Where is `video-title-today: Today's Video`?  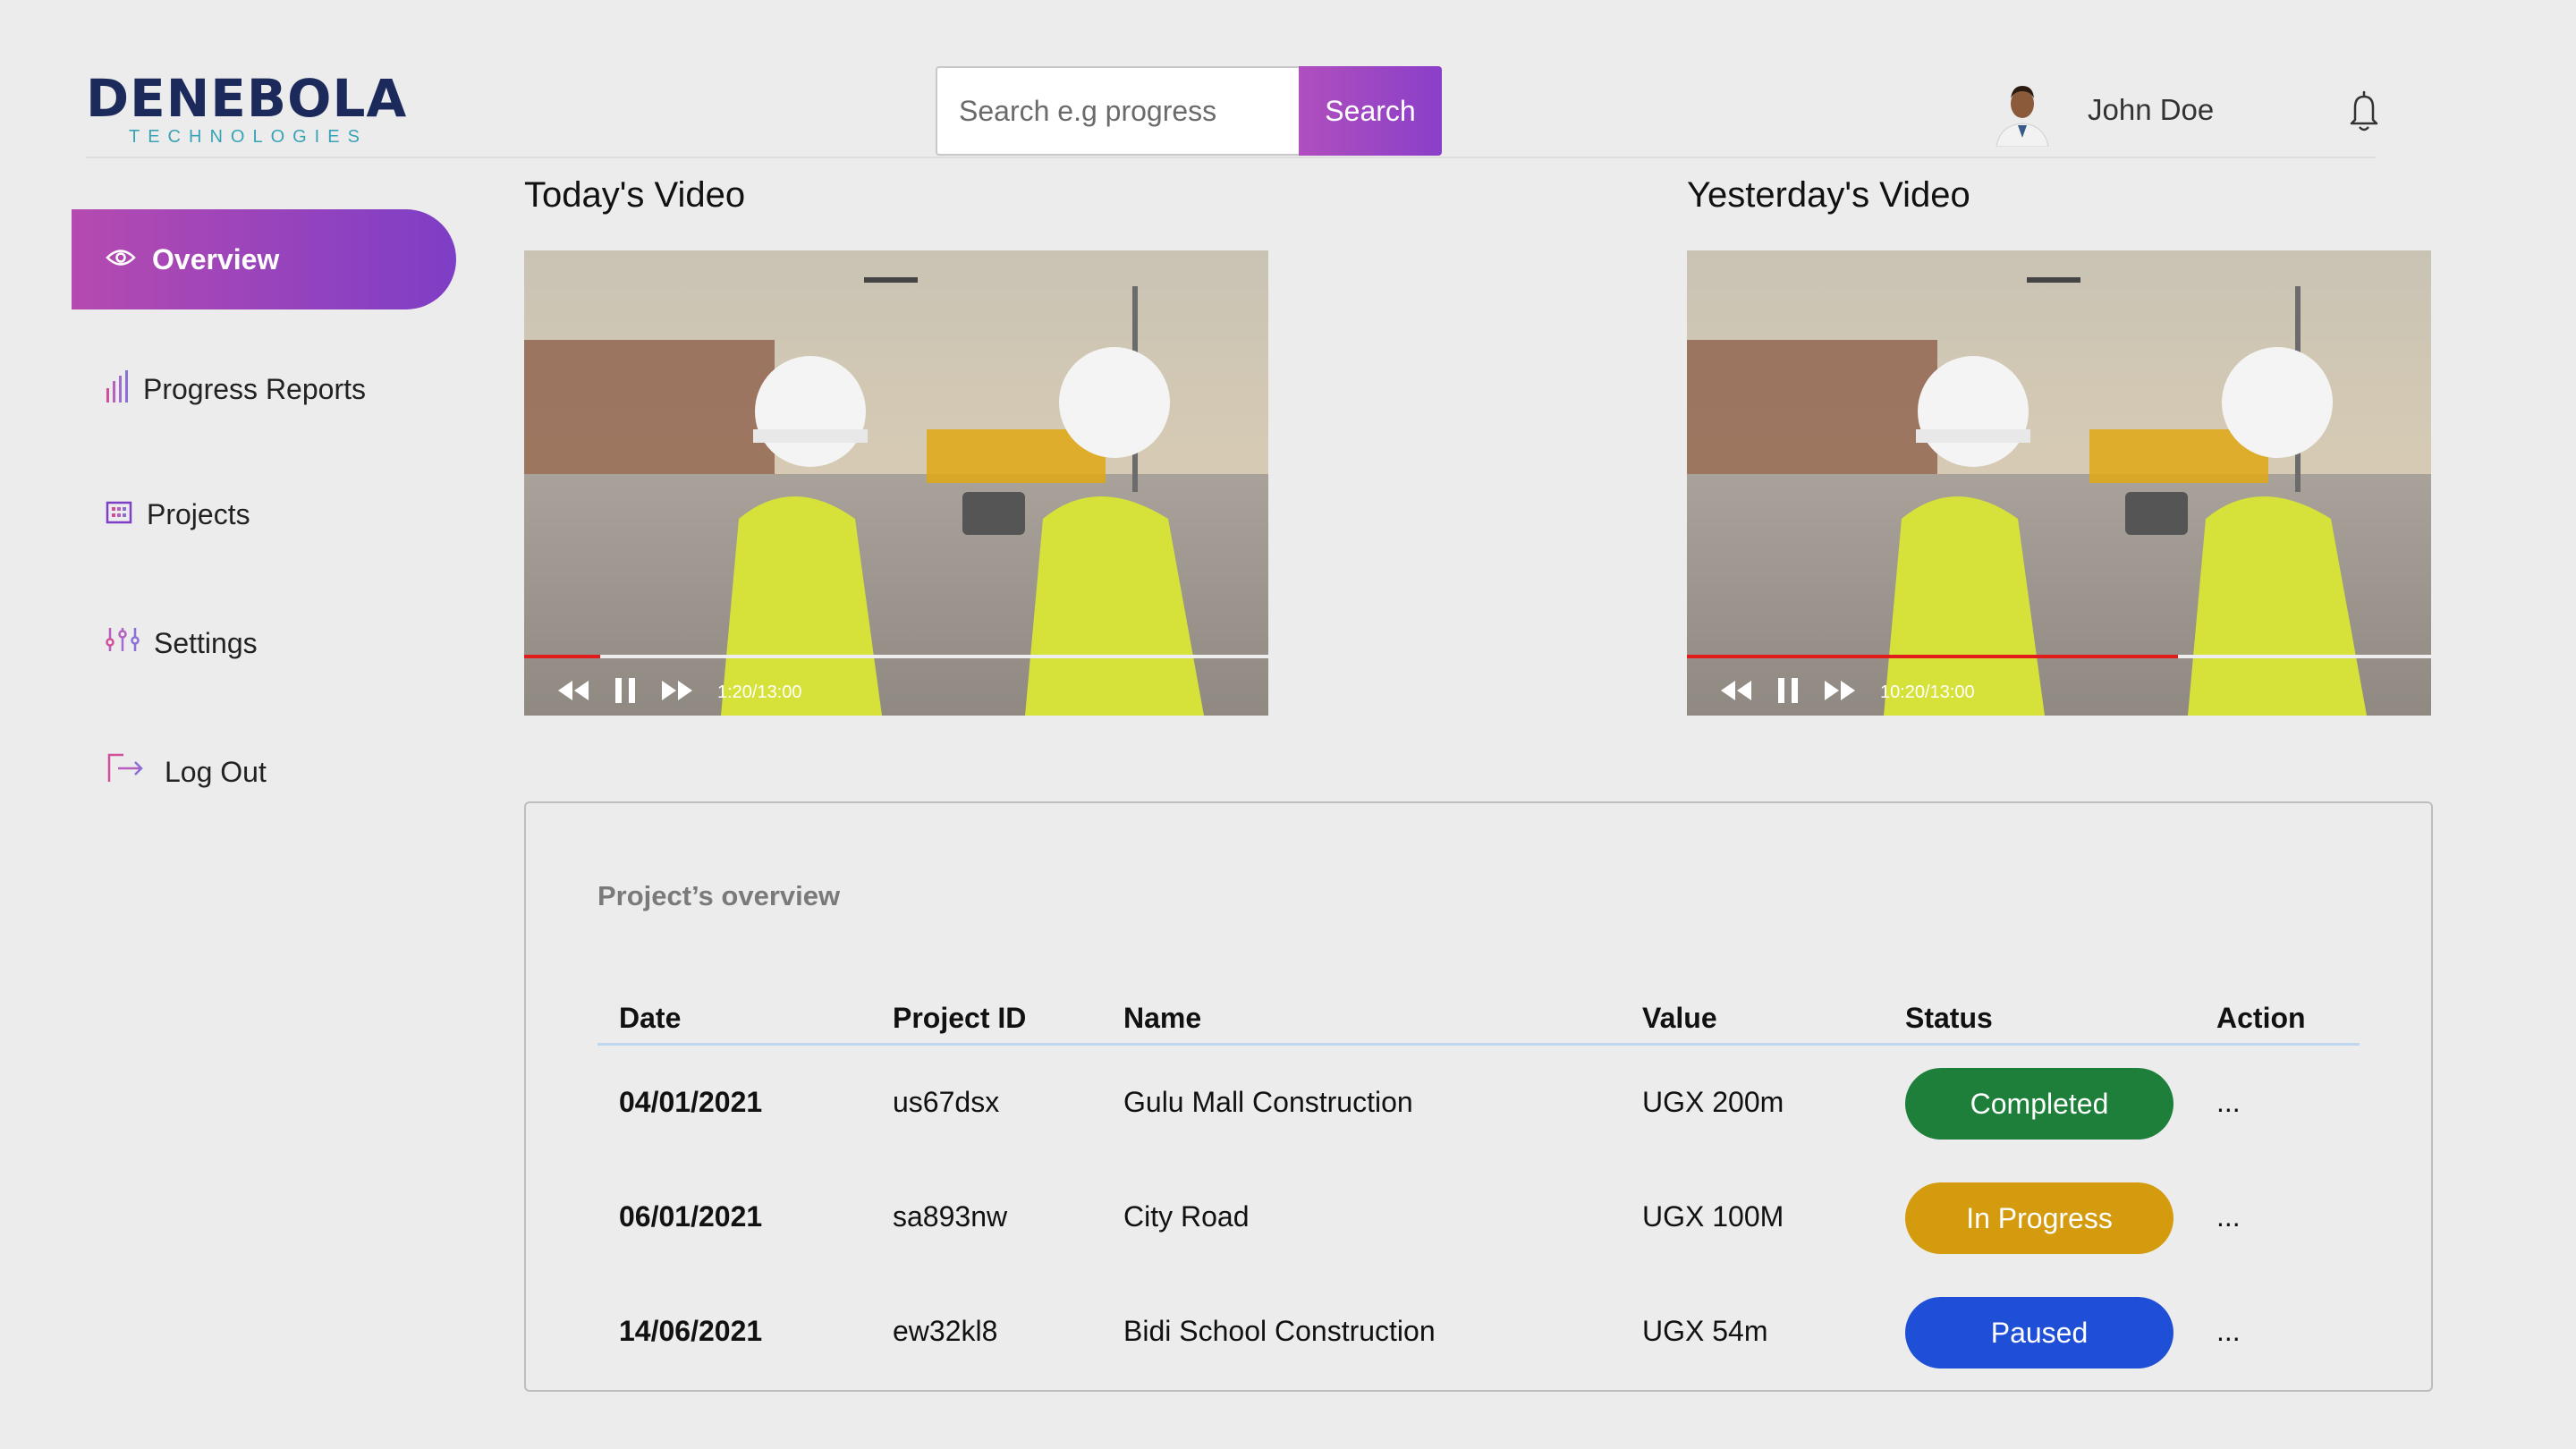
video-title-today: Today's Video is located at coordinates (635, 195).